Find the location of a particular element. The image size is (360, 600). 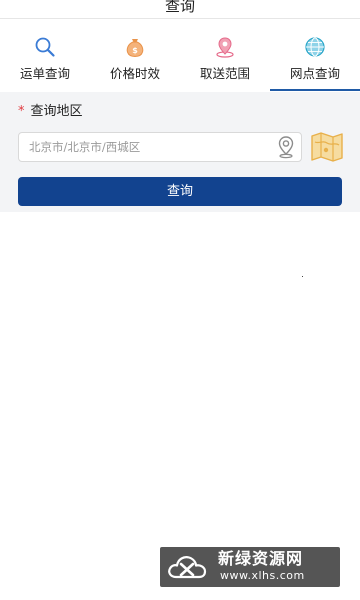

tab-price-time: $ 价格时效 is located at coordinates (135, 55).